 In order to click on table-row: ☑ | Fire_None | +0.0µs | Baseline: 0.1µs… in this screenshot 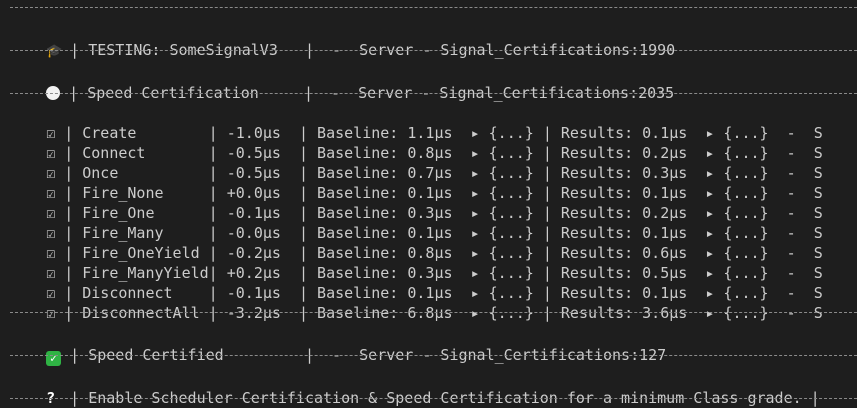, I will do `click(416, 182)`.